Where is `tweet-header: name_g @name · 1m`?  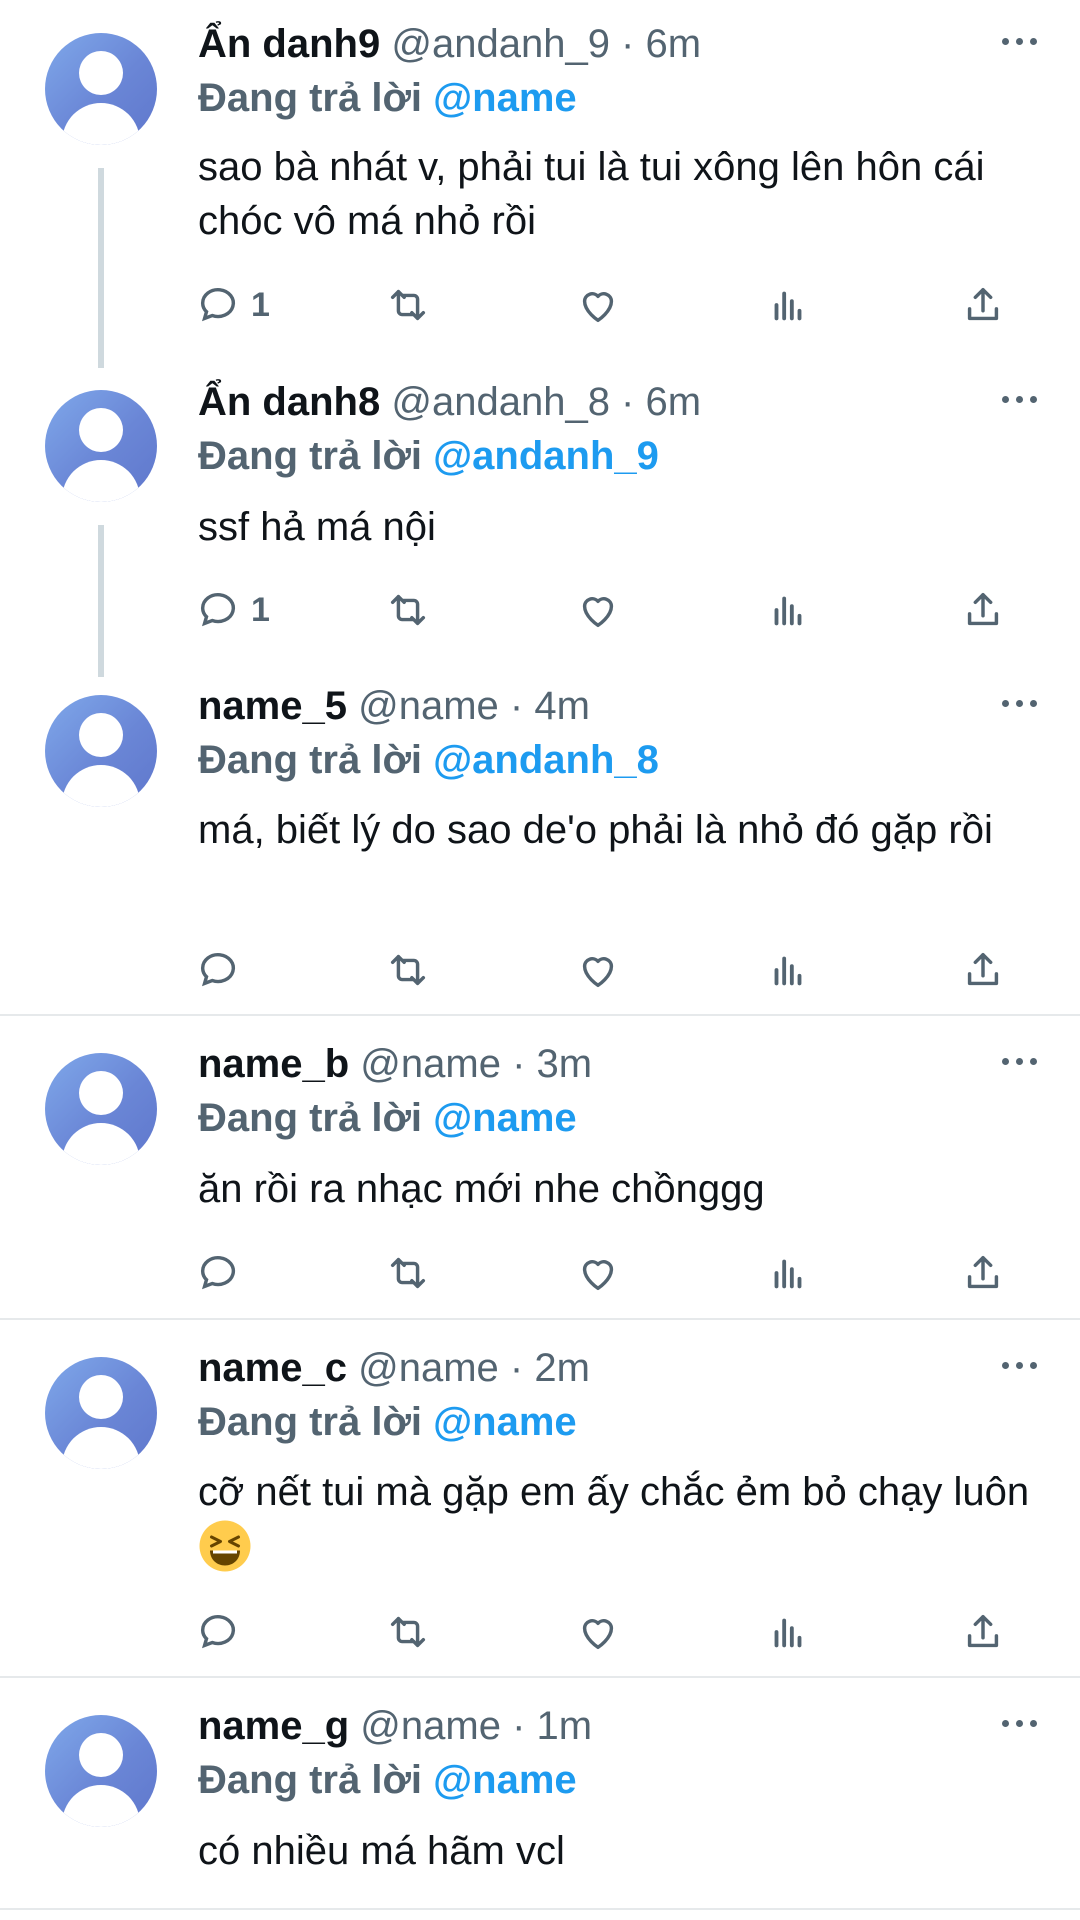 tweet-header: name_g @name · 1m is located at coordinates (395, 1726).